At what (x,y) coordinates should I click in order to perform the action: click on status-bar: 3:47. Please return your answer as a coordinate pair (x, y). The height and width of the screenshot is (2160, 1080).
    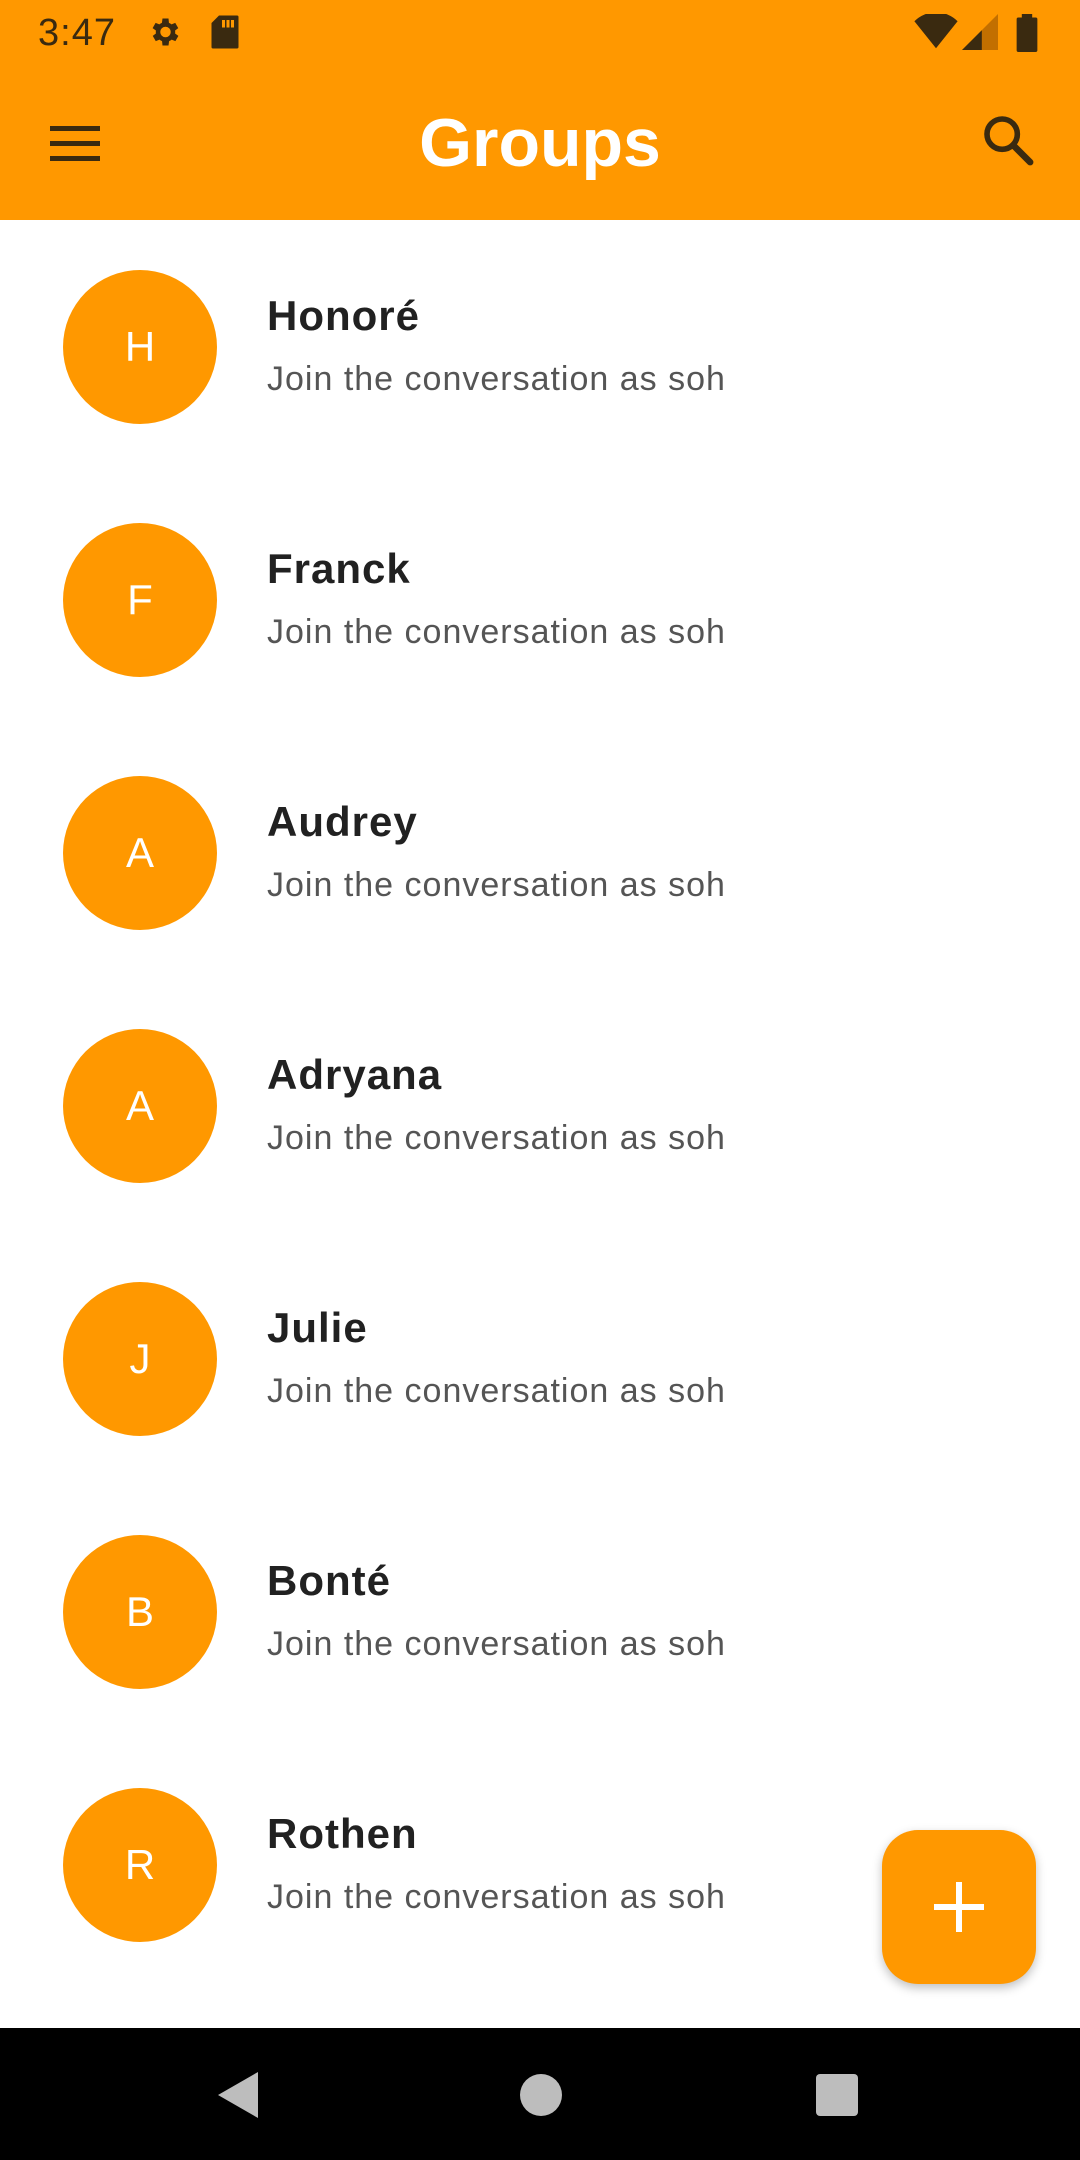
    Looking at the image, I should click on (540, 34).